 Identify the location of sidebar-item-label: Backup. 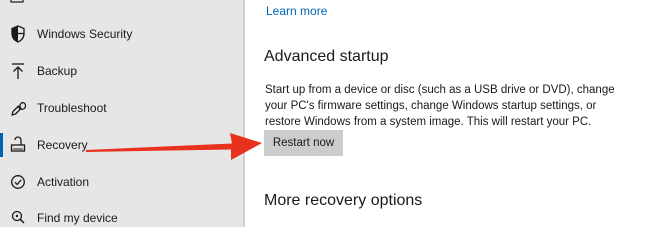
(57, 70).